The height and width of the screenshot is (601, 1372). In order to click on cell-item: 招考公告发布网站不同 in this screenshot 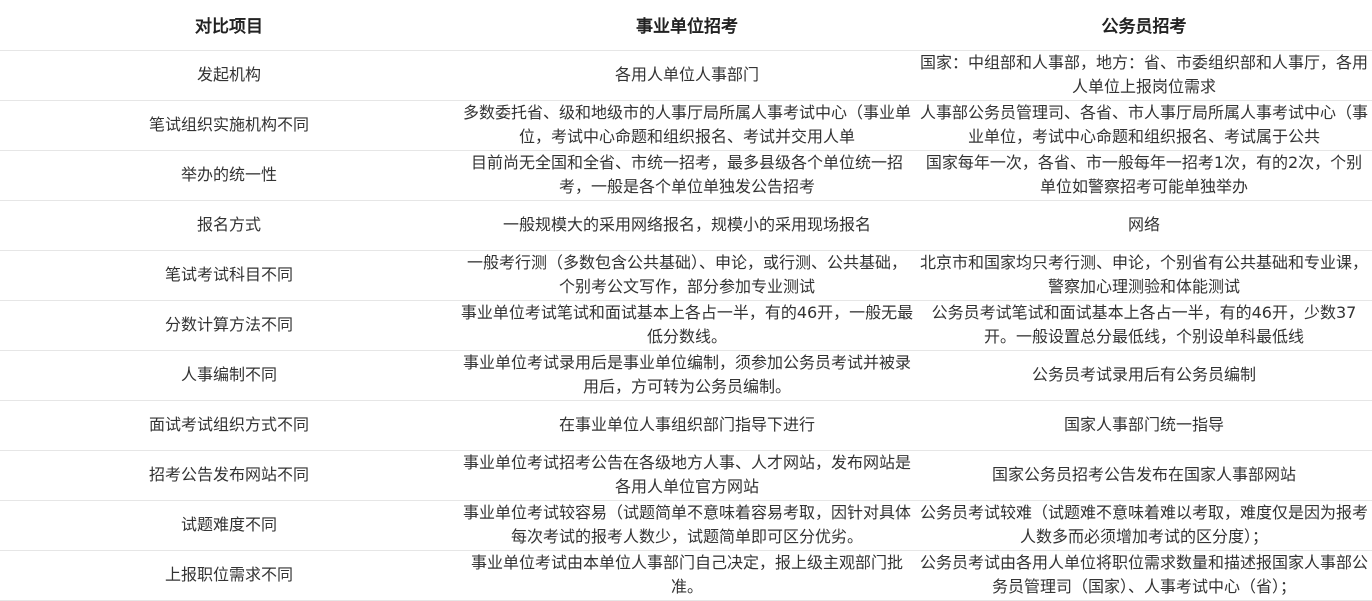, I will do `click(229, 475)`.